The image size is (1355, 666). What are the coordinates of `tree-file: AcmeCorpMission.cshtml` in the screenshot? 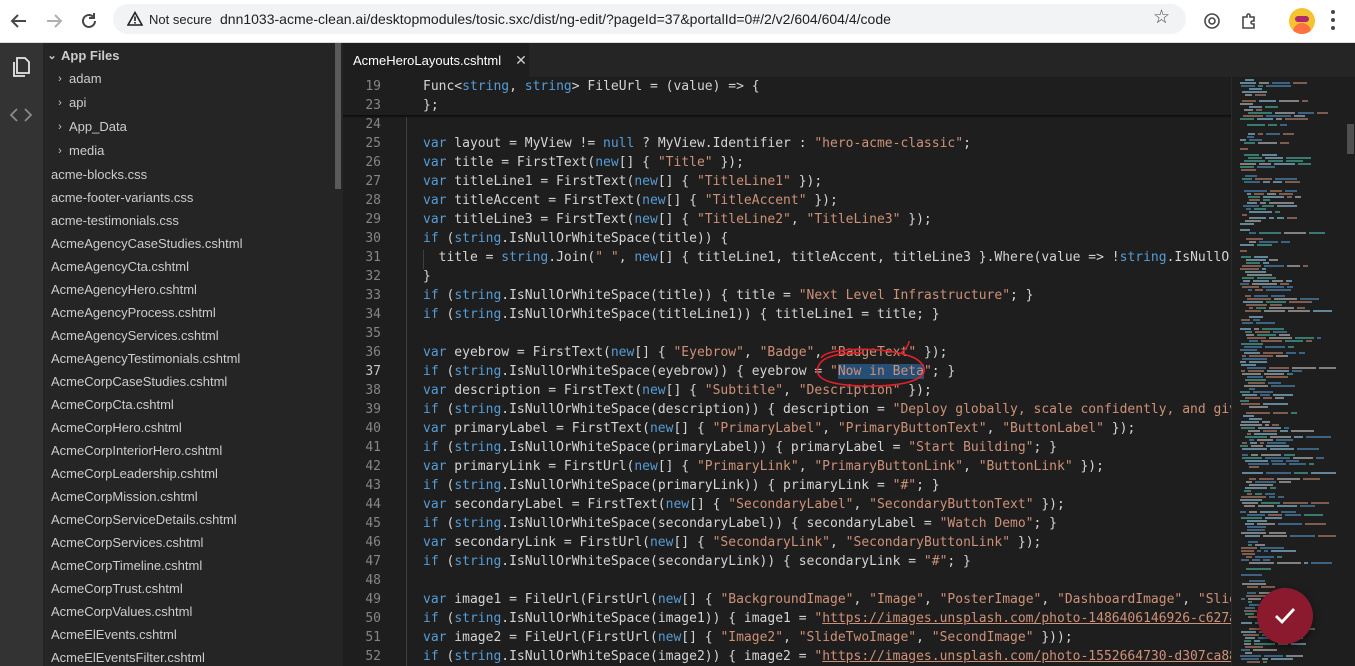 It's located at (187, 496).